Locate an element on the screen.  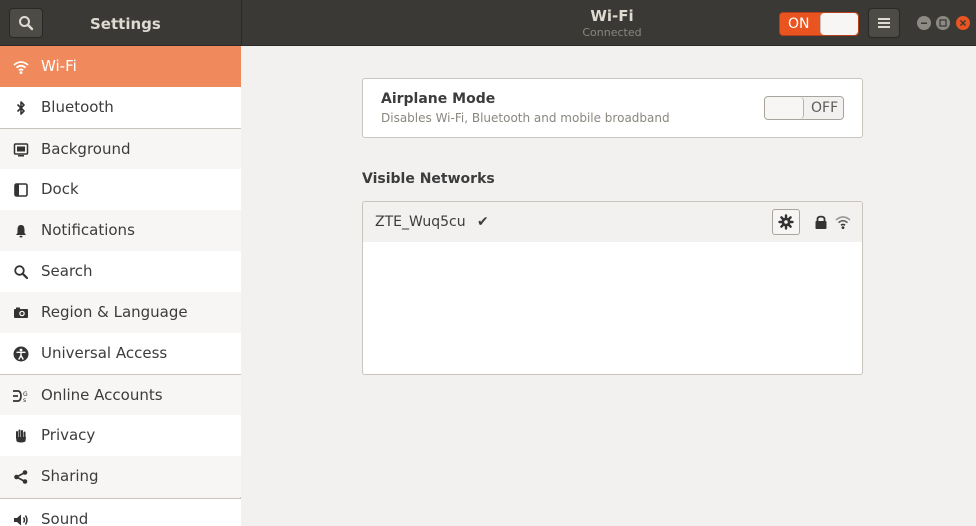
network-name: ZTE_Wuq5cu is located at coordinates (420, 222).